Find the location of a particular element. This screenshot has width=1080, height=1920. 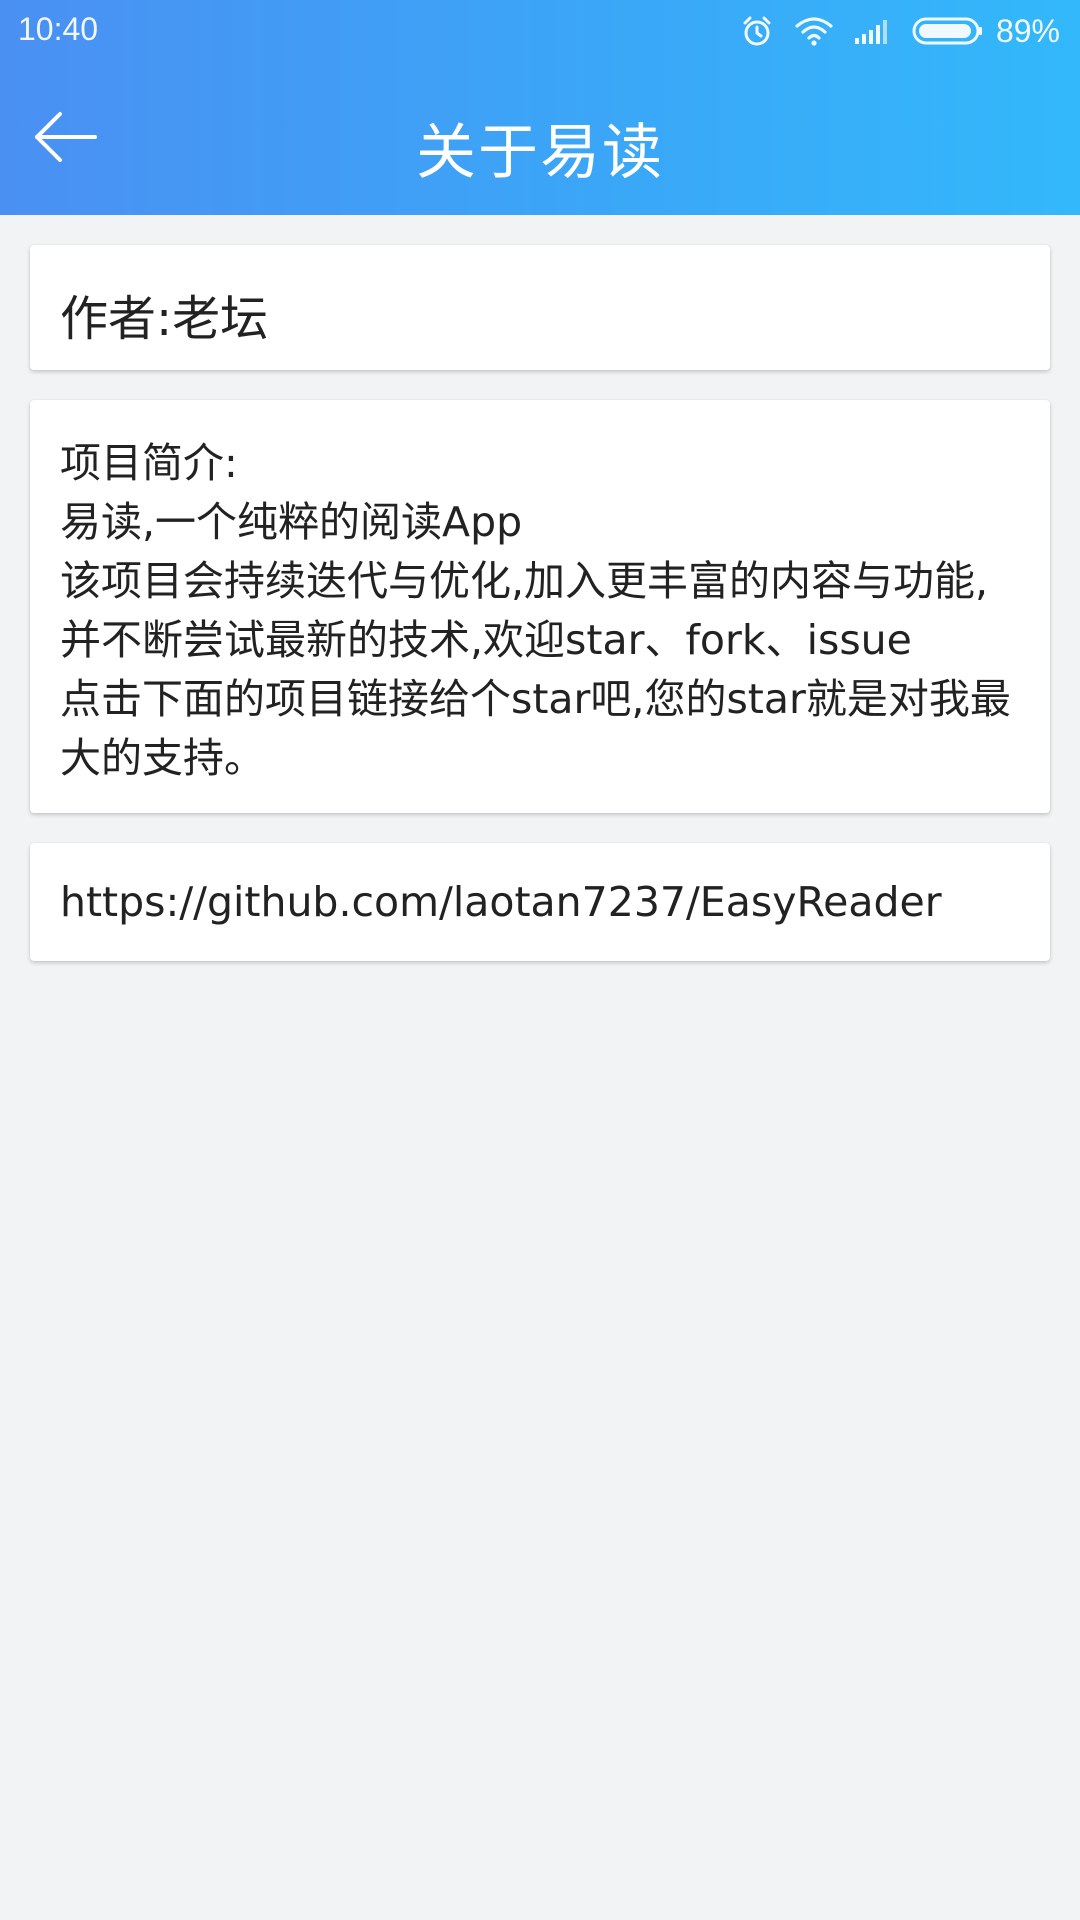

app-header: 10:40 89% 关于易读 is located at coordinates (540, 107).